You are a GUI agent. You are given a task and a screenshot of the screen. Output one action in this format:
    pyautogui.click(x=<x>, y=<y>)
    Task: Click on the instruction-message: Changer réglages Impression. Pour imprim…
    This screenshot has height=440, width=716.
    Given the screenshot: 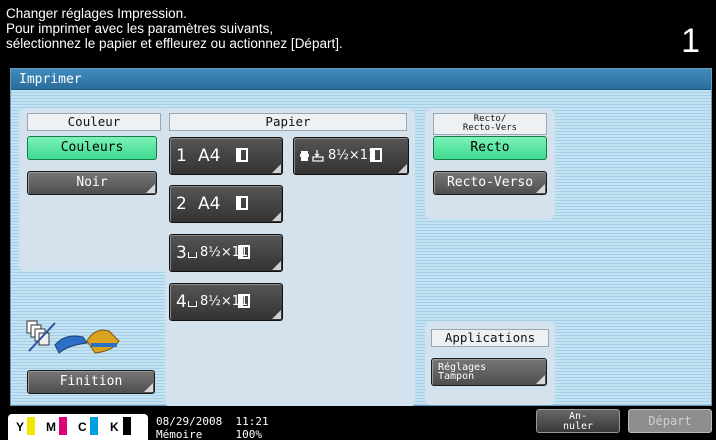 What is the action you would take?
    pyautogui.click(x=174, y=28)
    